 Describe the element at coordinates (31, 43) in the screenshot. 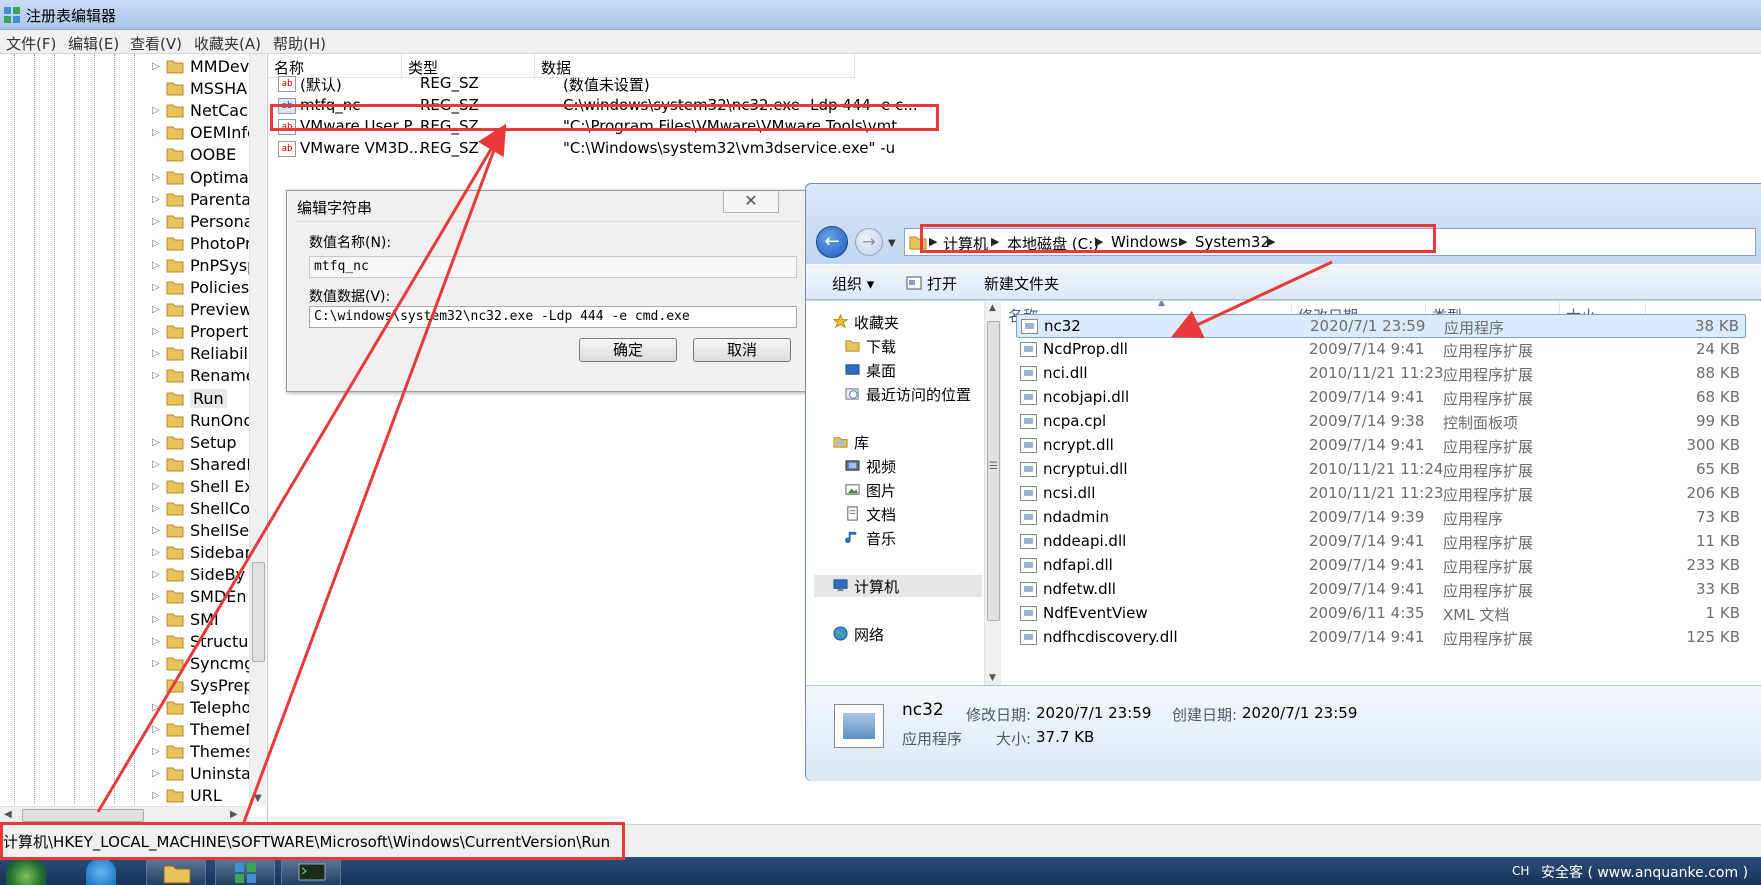

I see `menu-file: 文件(F)` at that location.